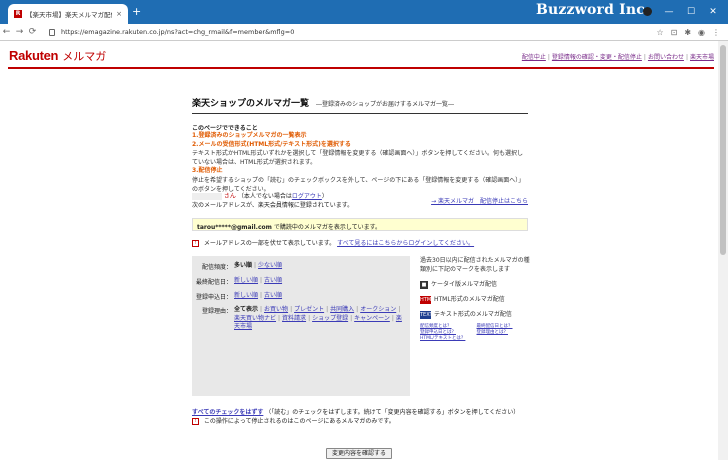  What do you see at coordinates (385, 104) in the screenshot?
I see `page-subtitle: ―登録済みのショップがお届けするメルマガ一覧―` at bounding box center [385, 104].